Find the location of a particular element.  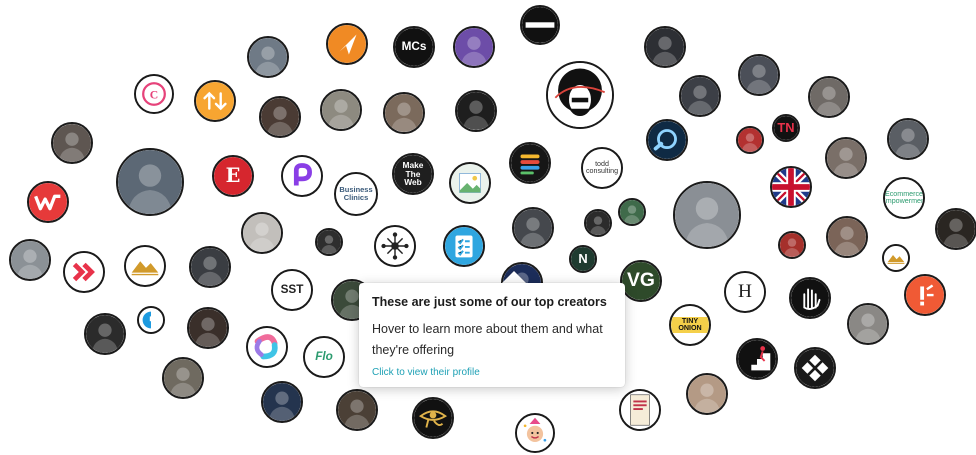

creator-network-logo is located at coordinates (395, 246).